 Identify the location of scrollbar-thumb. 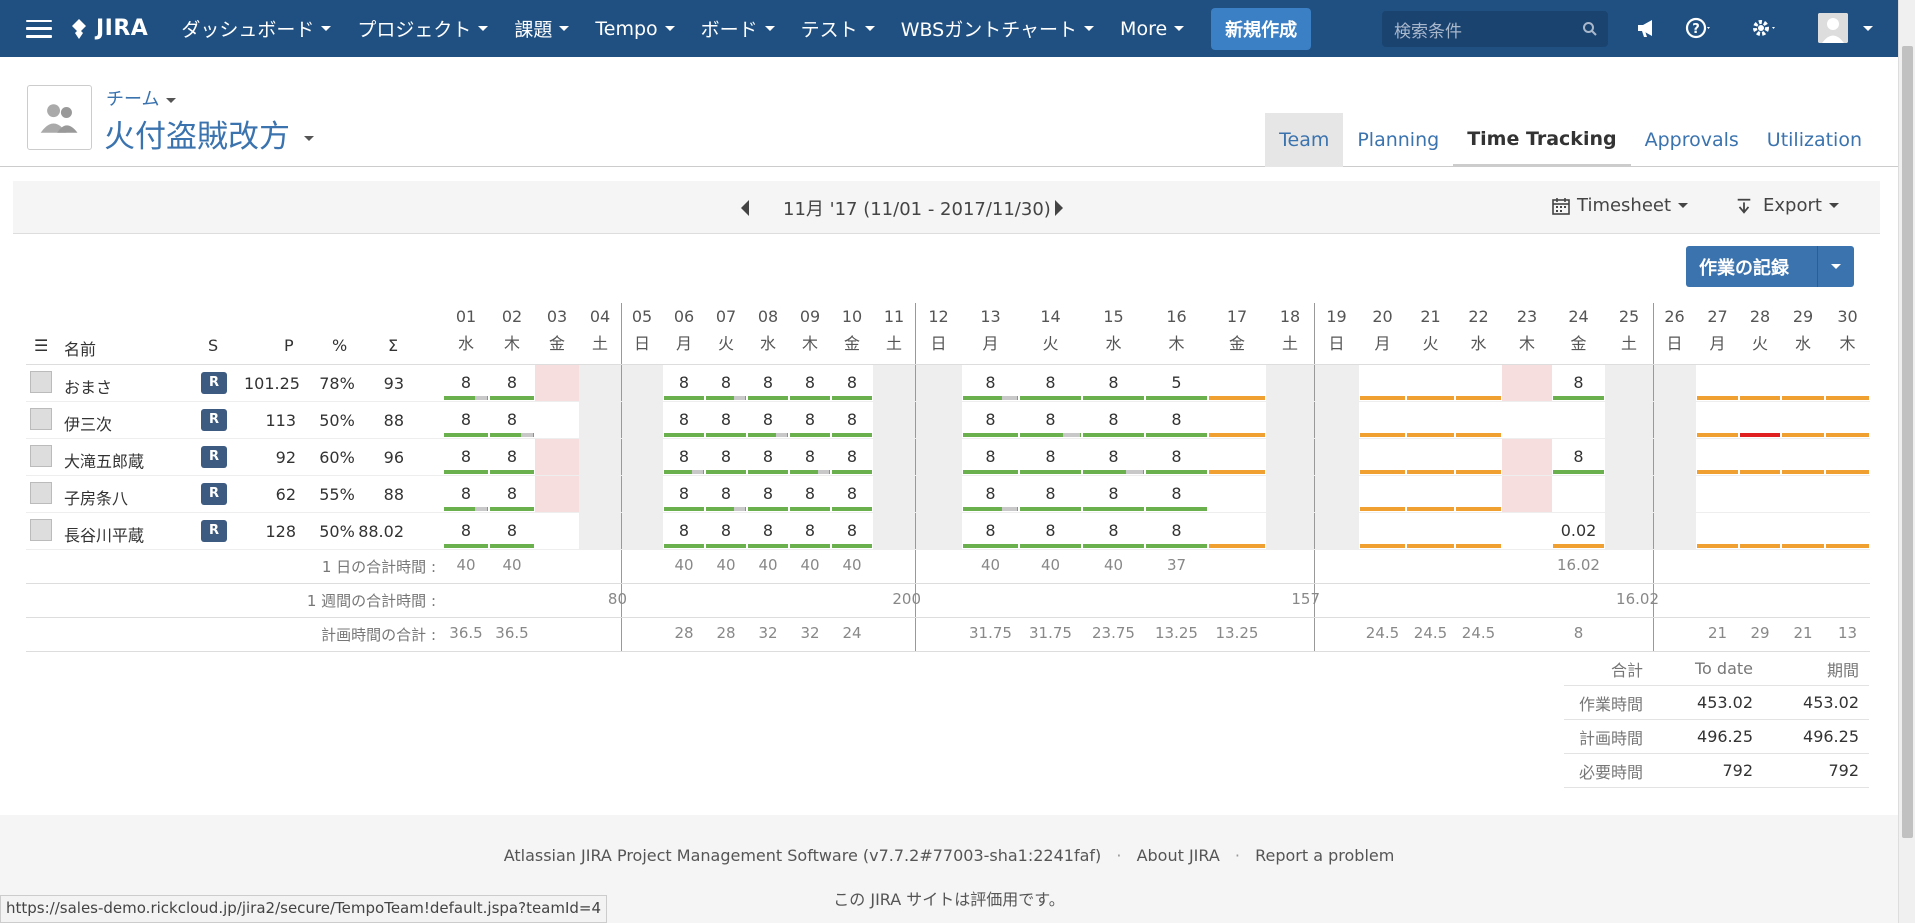
(1907, 442).